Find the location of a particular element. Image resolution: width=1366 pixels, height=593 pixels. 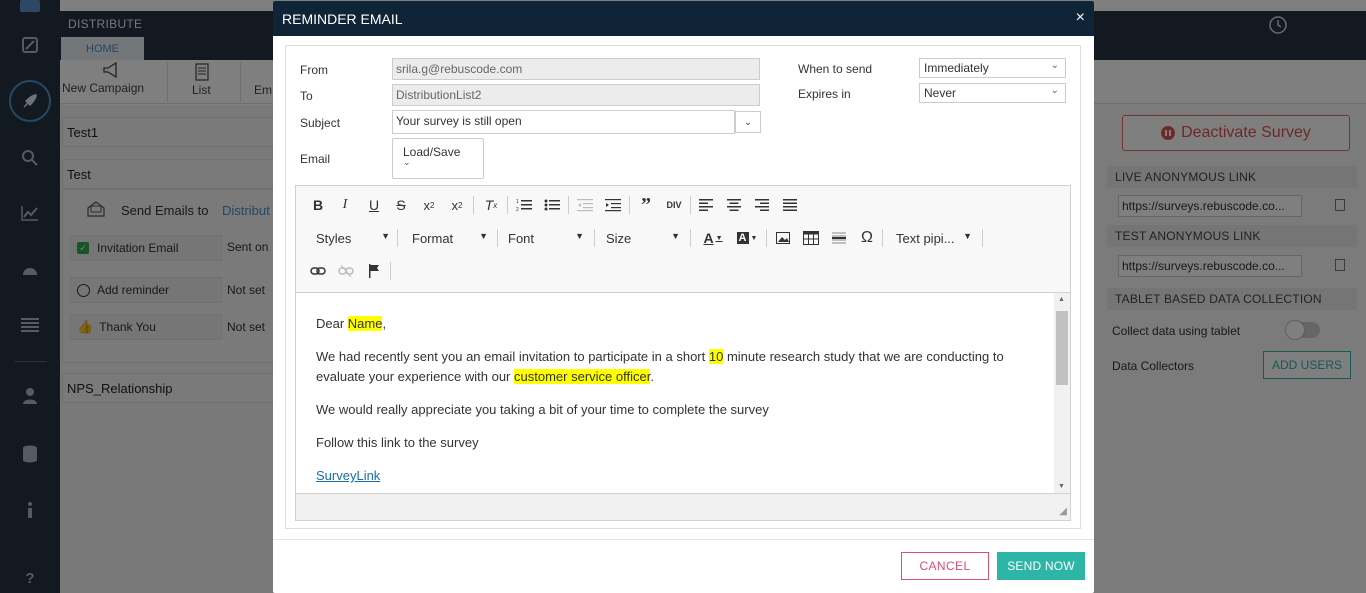

size-dropdown: Size ▼ is located at coordinates (641, 238).